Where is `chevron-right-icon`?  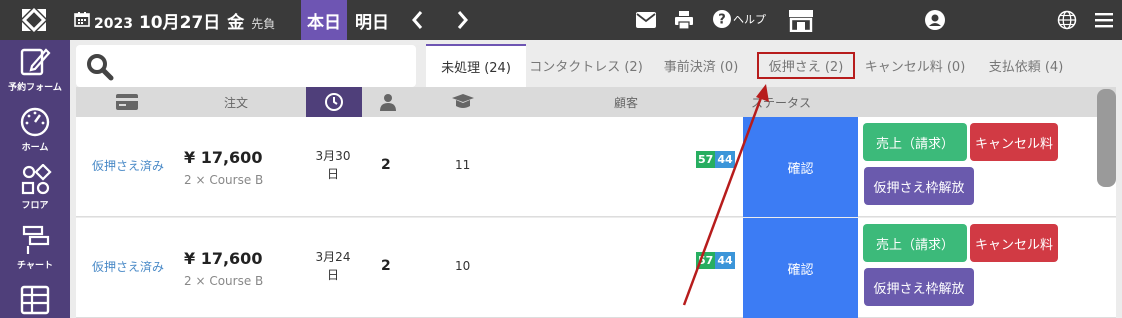 chevron-right-icon is located at coordinates (462, 20).